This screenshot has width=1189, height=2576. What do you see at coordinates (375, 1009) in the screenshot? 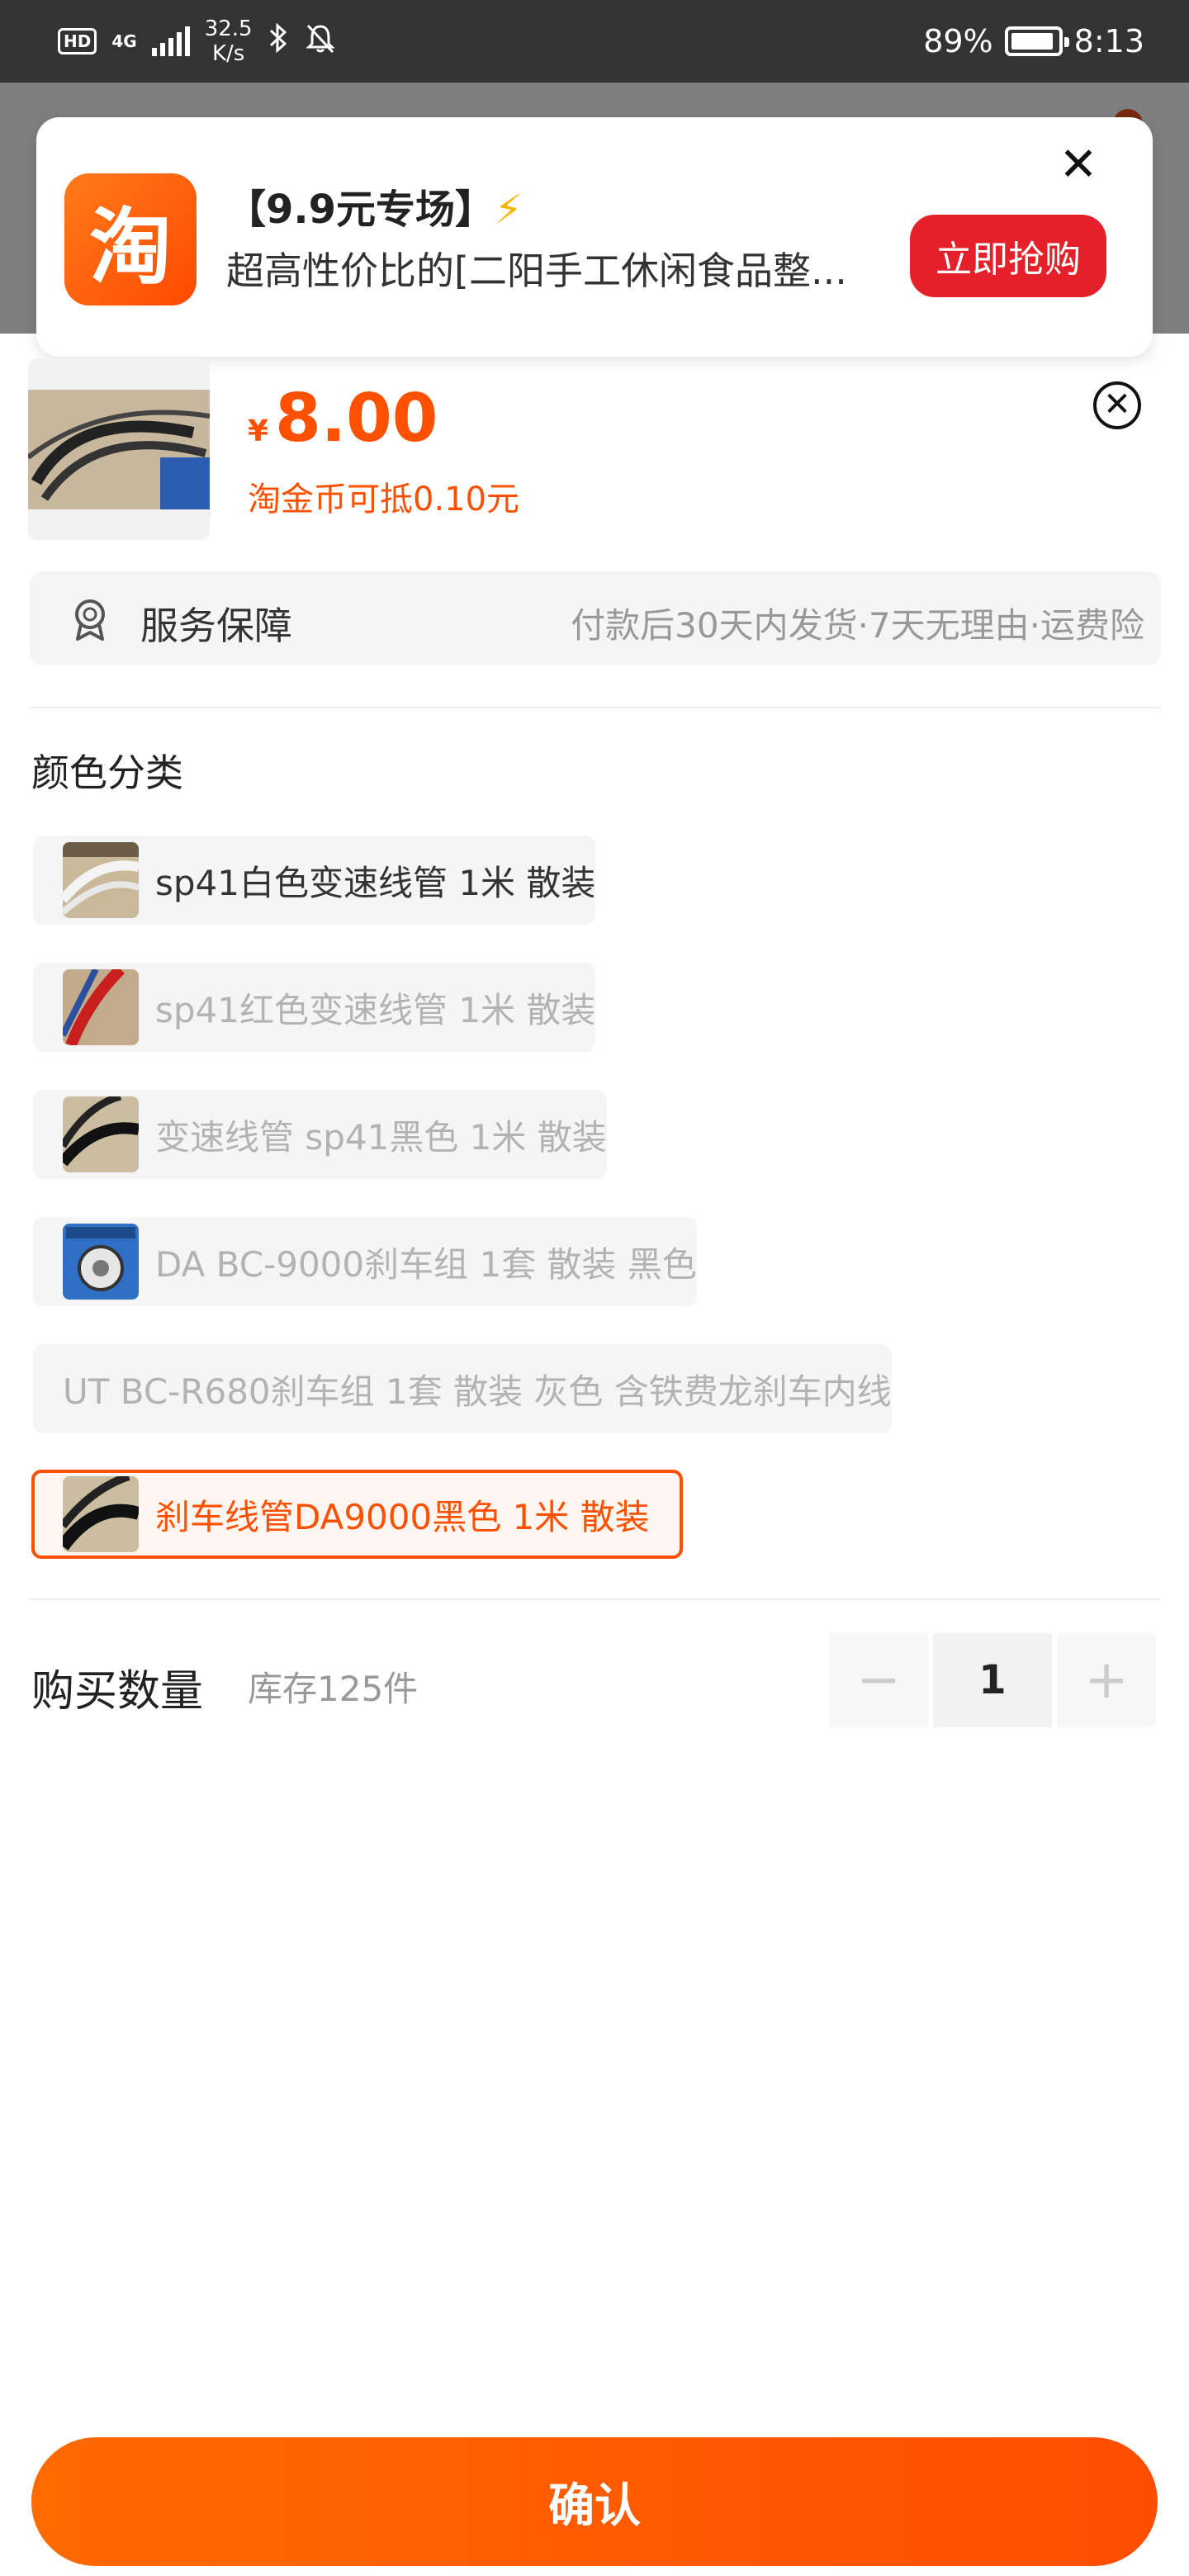
I see `variant-label: sp41红色变速线管 1米 散装` at bounding box center [375, 1009].